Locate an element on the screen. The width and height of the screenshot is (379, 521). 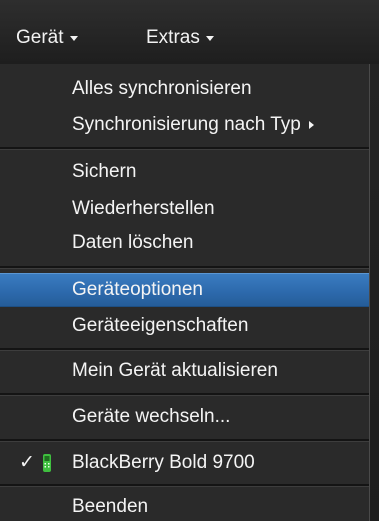
menu-item-label: Geräteeigenschaften is located at coordinates (160, 325).